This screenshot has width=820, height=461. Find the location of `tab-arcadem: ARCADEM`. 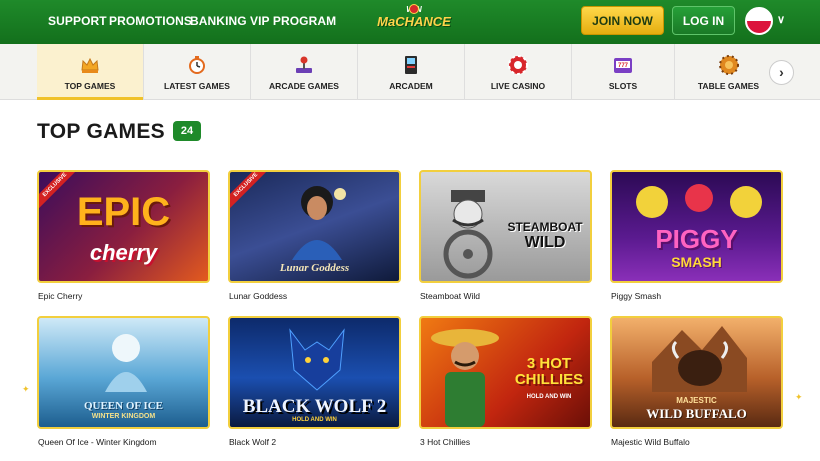

tab-arcadem: ARCADEM is located at coordinates (411, 72).